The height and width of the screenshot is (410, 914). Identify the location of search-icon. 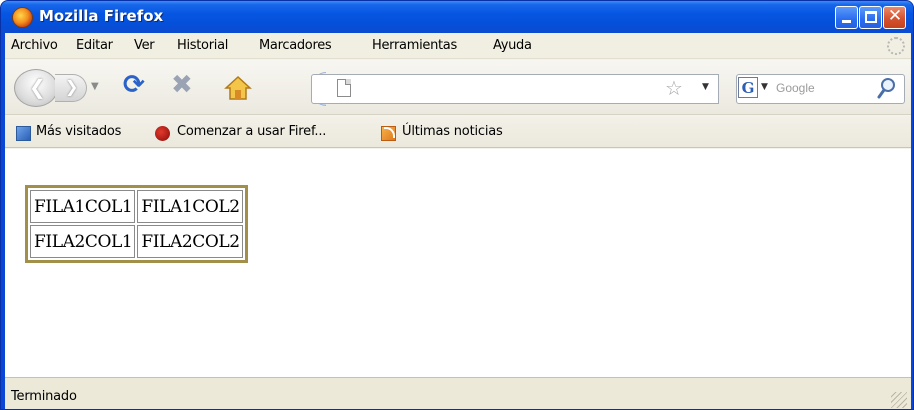
(887, 88).